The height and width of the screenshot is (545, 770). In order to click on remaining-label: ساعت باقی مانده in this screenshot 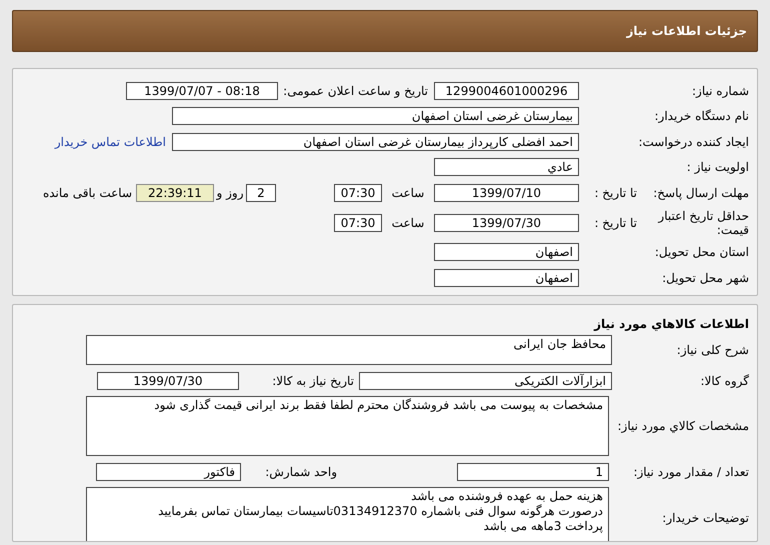, I will do `click(87, 193)`.